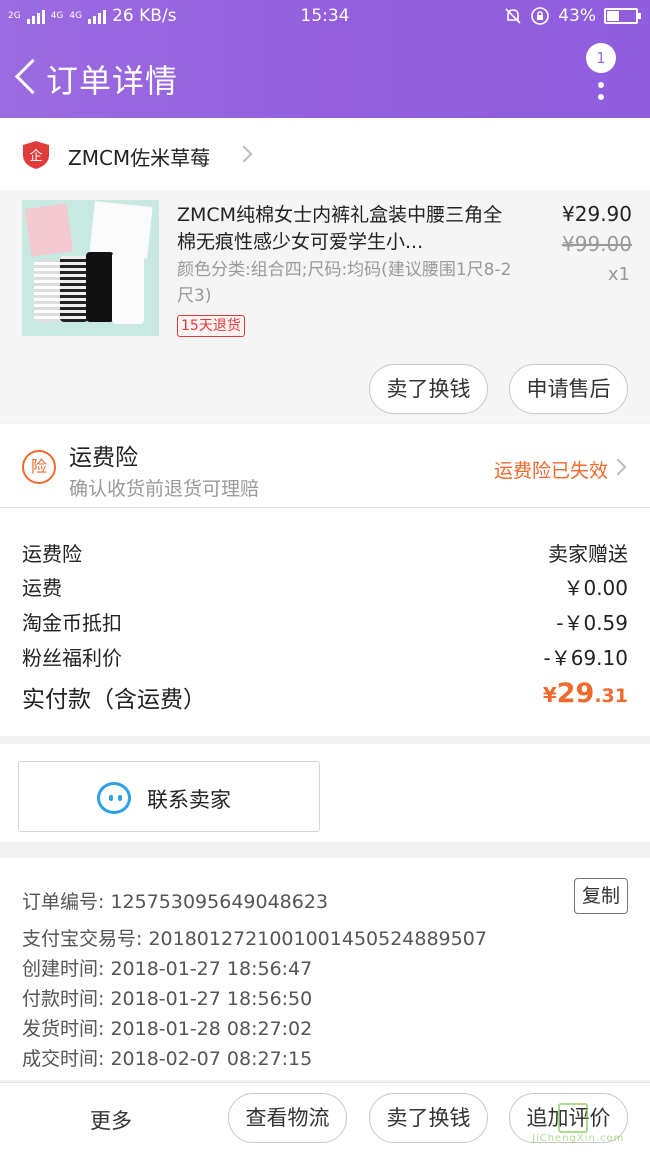 This screenshot has height=1155, width=650. I want to click on completed-time: 成交时间: 2018-02-07 08:27:15, so click(167, 1059).